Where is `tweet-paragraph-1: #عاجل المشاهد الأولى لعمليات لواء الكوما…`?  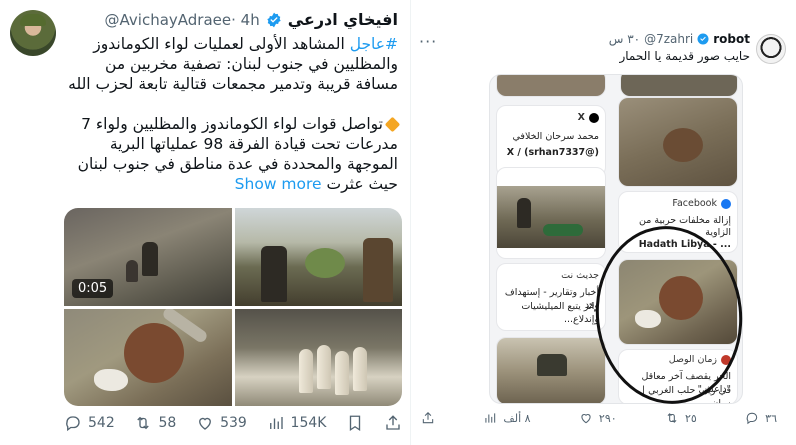
tweet-paragraph-1: #عاجل المشاهد الأولى لعمليات لواء الكوما… is located at coordinates (233, 64).